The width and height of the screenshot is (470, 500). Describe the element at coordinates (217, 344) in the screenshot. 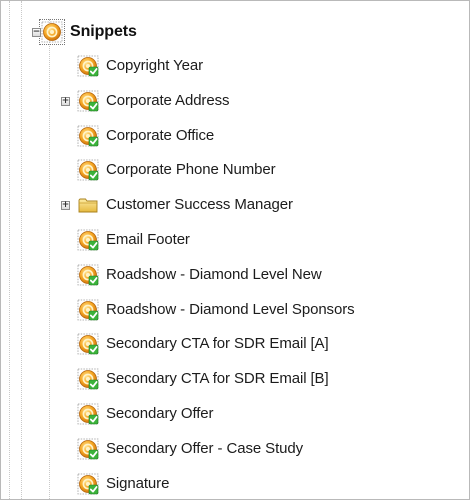

I see `tree-item-label: Secondary CTA for SDR Email [A]` at that location.